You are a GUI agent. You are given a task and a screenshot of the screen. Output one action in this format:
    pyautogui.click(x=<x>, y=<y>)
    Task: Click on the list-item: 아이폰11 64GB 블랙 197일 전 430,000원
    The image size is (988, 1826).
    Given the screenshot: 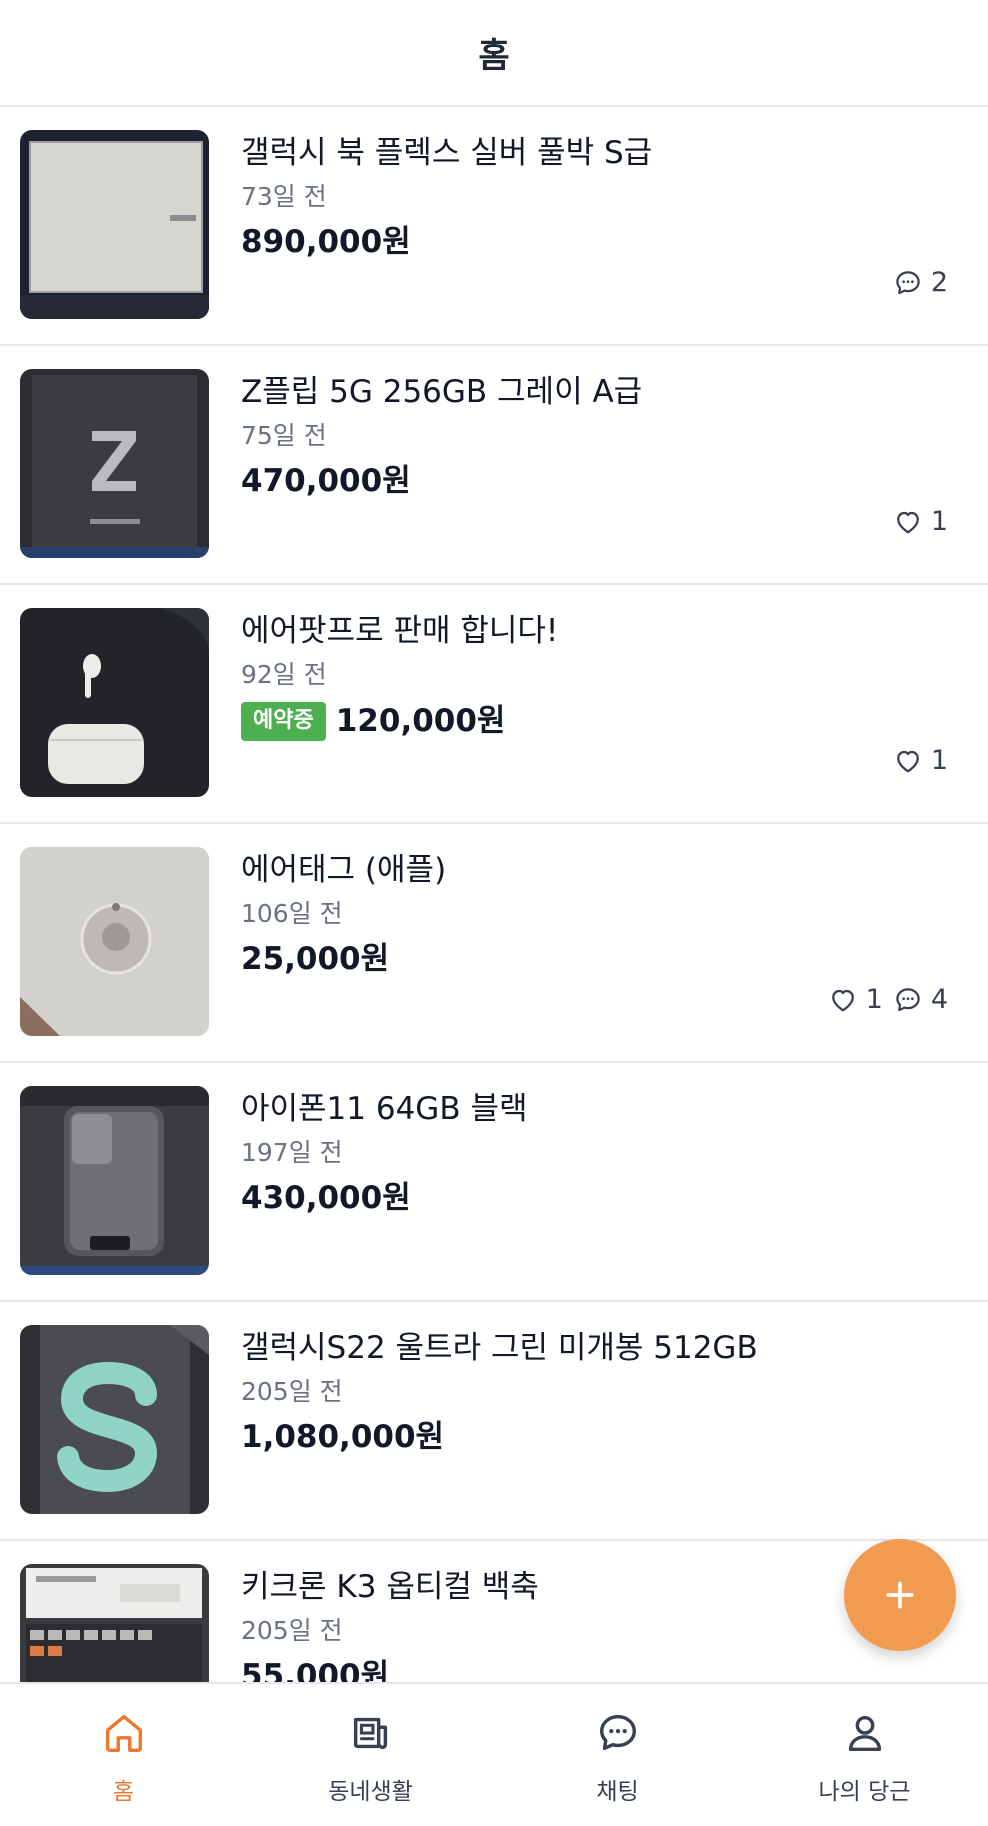 What is the action you would take?
    pyautogui.click(x=494, y=1182)
    